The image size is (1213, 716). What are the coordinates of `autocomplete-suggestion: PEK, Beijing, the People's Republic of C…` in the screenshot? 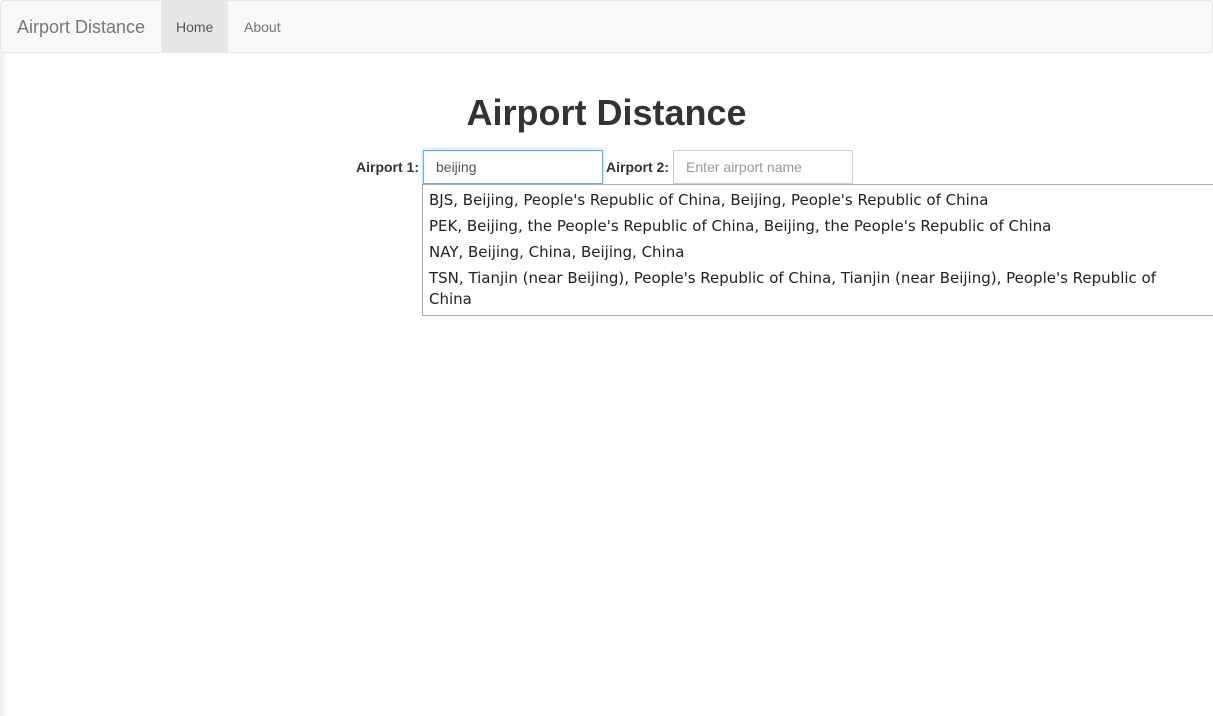 It's located at (818, 227).